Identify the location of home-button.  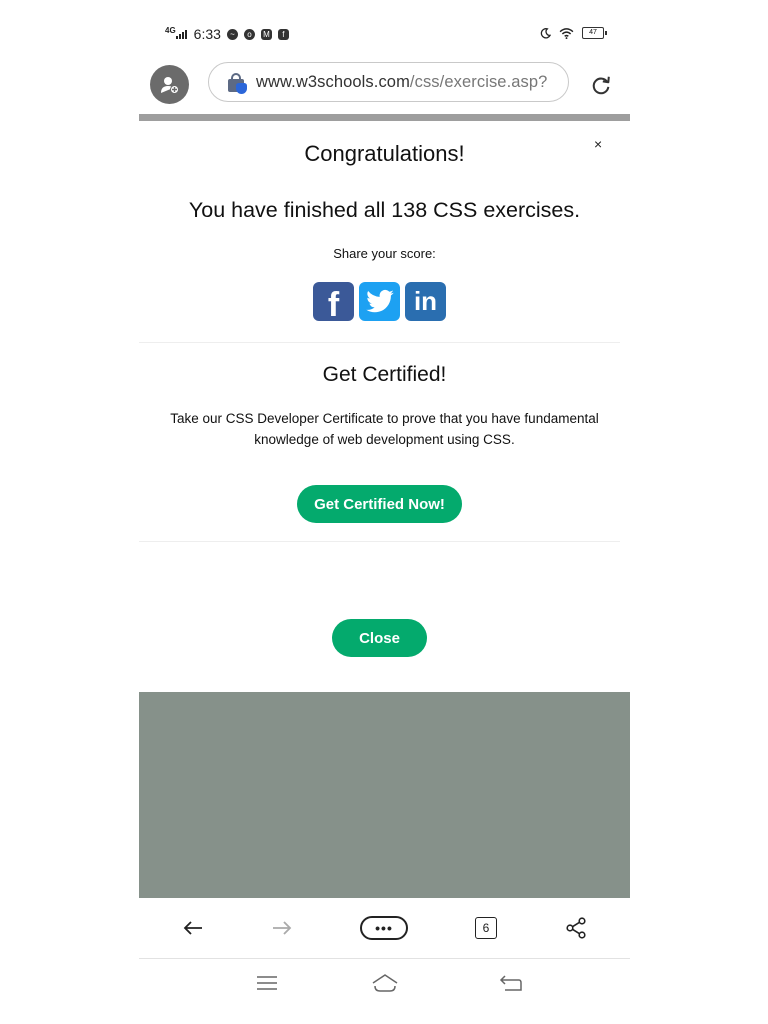
(385, 983).